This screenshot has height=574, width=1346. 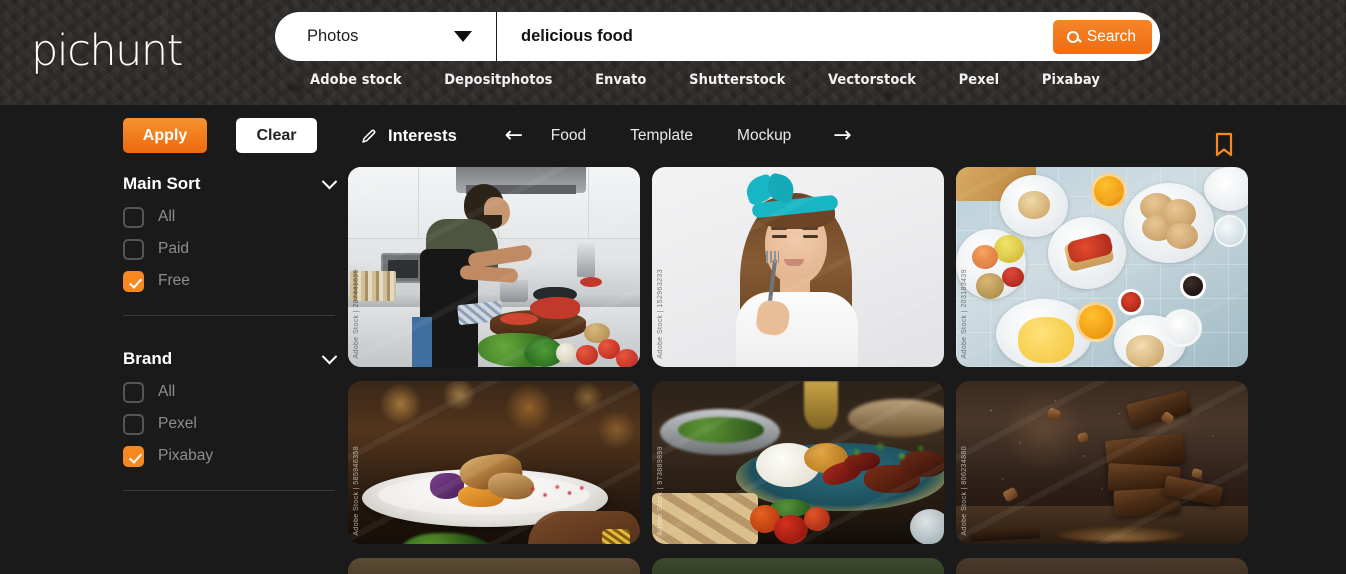 What do you see at coordinates (333, 36) in the screenshot?
I see `category-select-label: Photos` at bounding box center [333, 36].